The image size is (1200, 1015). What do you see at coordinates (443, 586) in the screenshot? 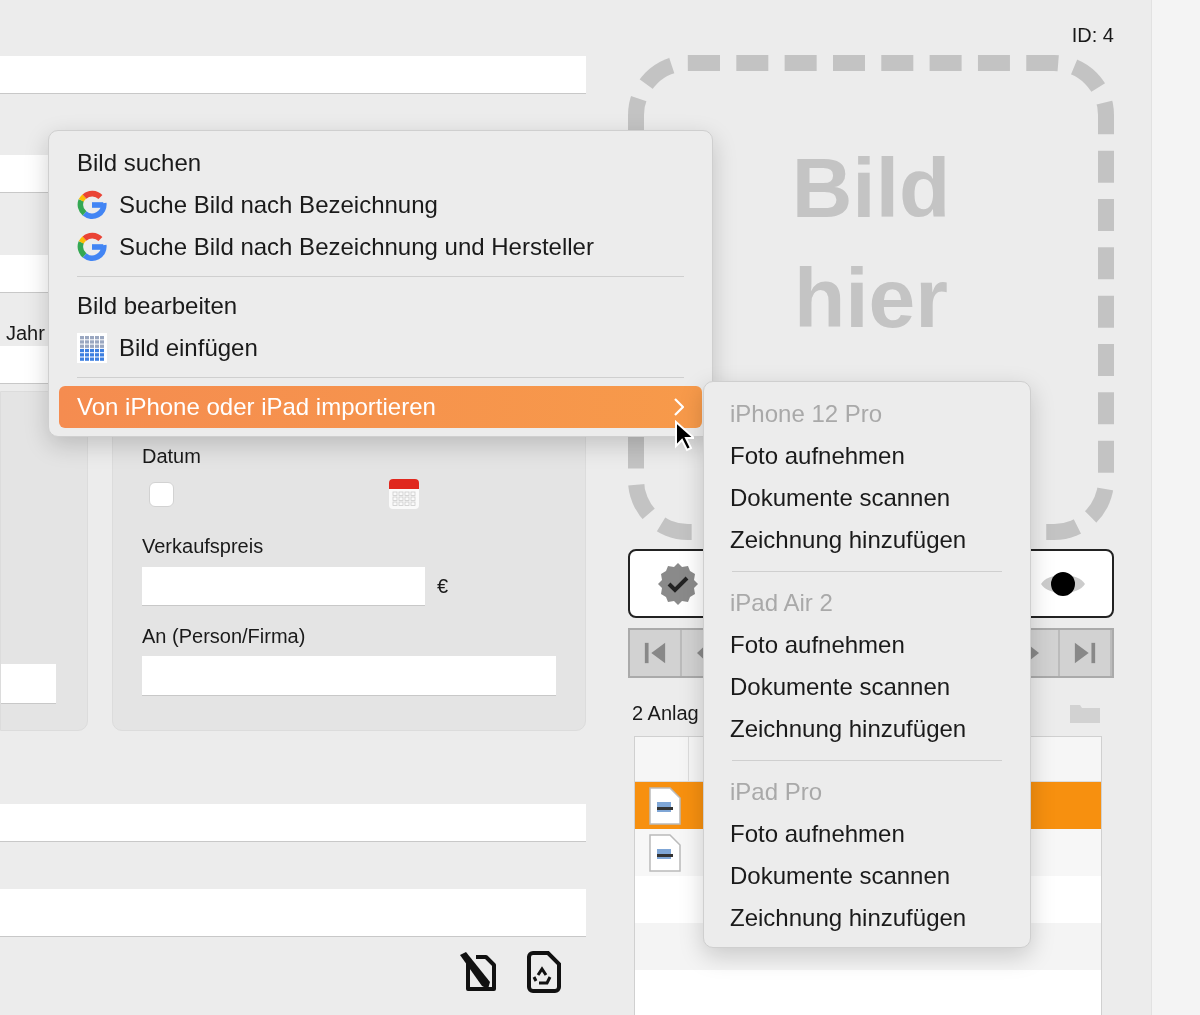
I see `currency-label: €` at bounding box center [443, 586].